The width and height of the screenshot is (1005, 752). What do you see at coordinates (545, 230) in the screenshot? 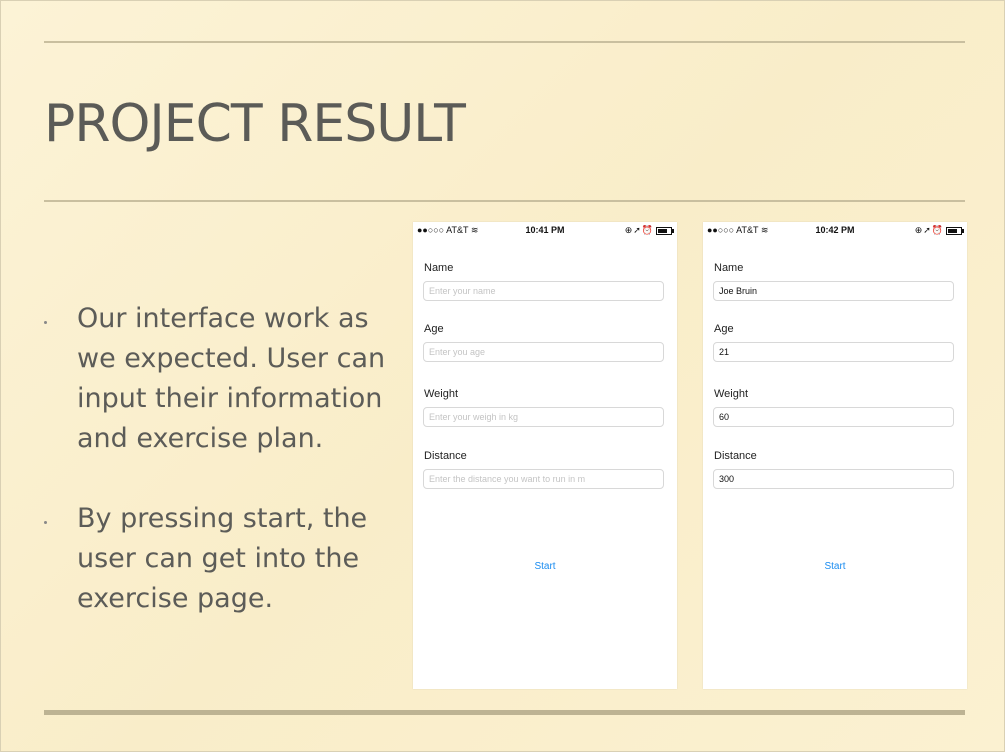
I see `status-bar: ●●○○○ AT&T ≋ 10:41 PM ⊕➚⏰` at bounding box center [545, 230].